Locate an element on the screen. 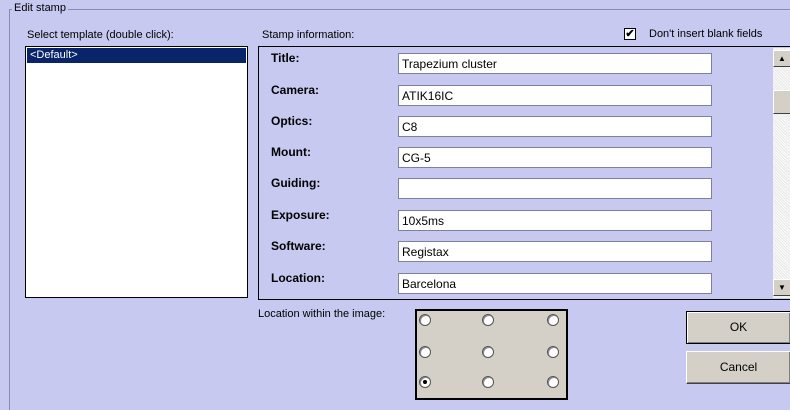 The image size is (790, 410). ok-button: OK is located at coordinates (738, 327).